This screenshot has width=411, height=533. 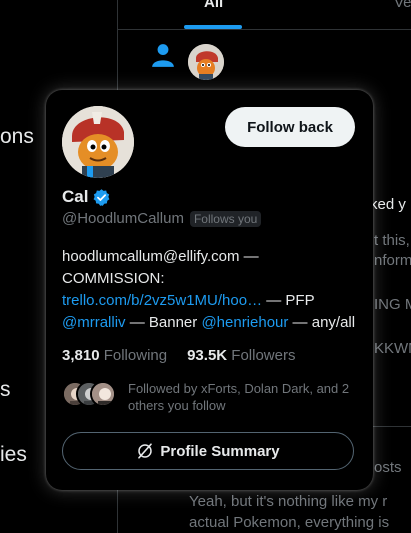 I want to click on followers-you-know-avatars, so click(x=90, y=395).